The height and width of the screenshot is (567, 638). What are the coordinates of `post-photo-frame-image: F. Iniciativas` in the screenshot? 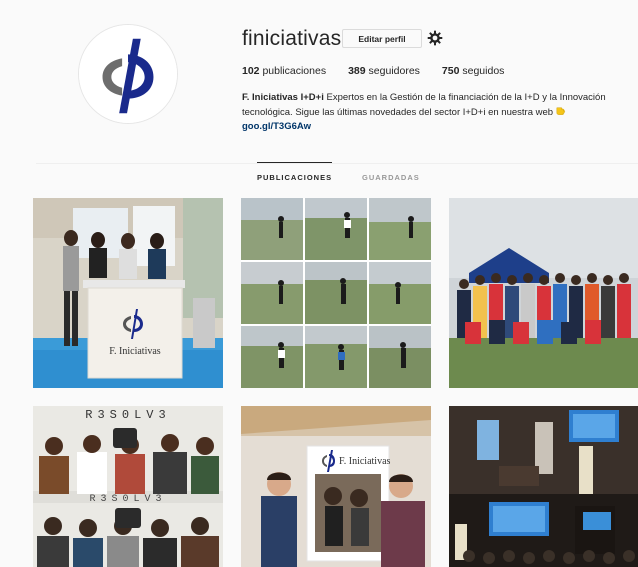 It's located at (336, 486).